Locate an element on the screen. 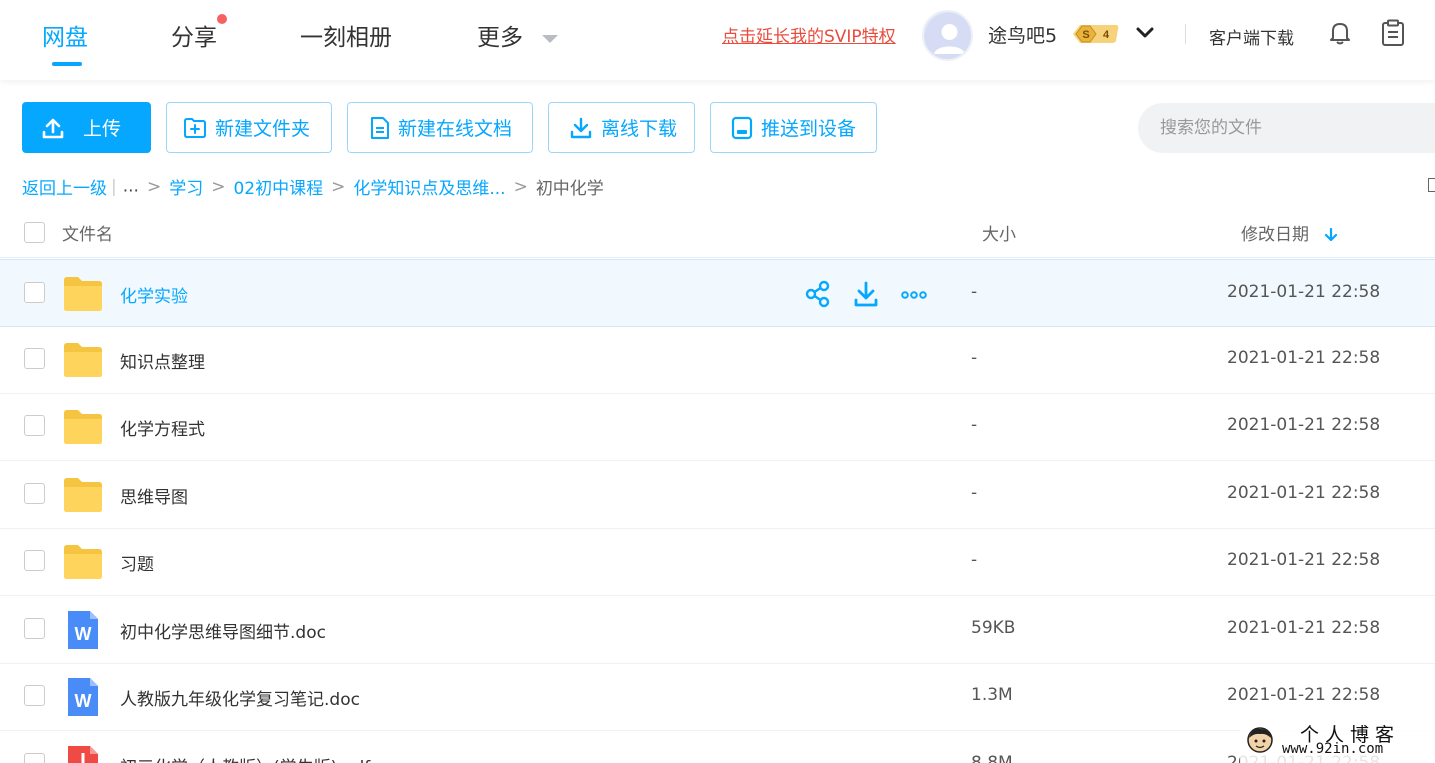 This screenshot has width=1435, height=763. breadcrumb-item: 学习 is located at coordinates (186, 189).